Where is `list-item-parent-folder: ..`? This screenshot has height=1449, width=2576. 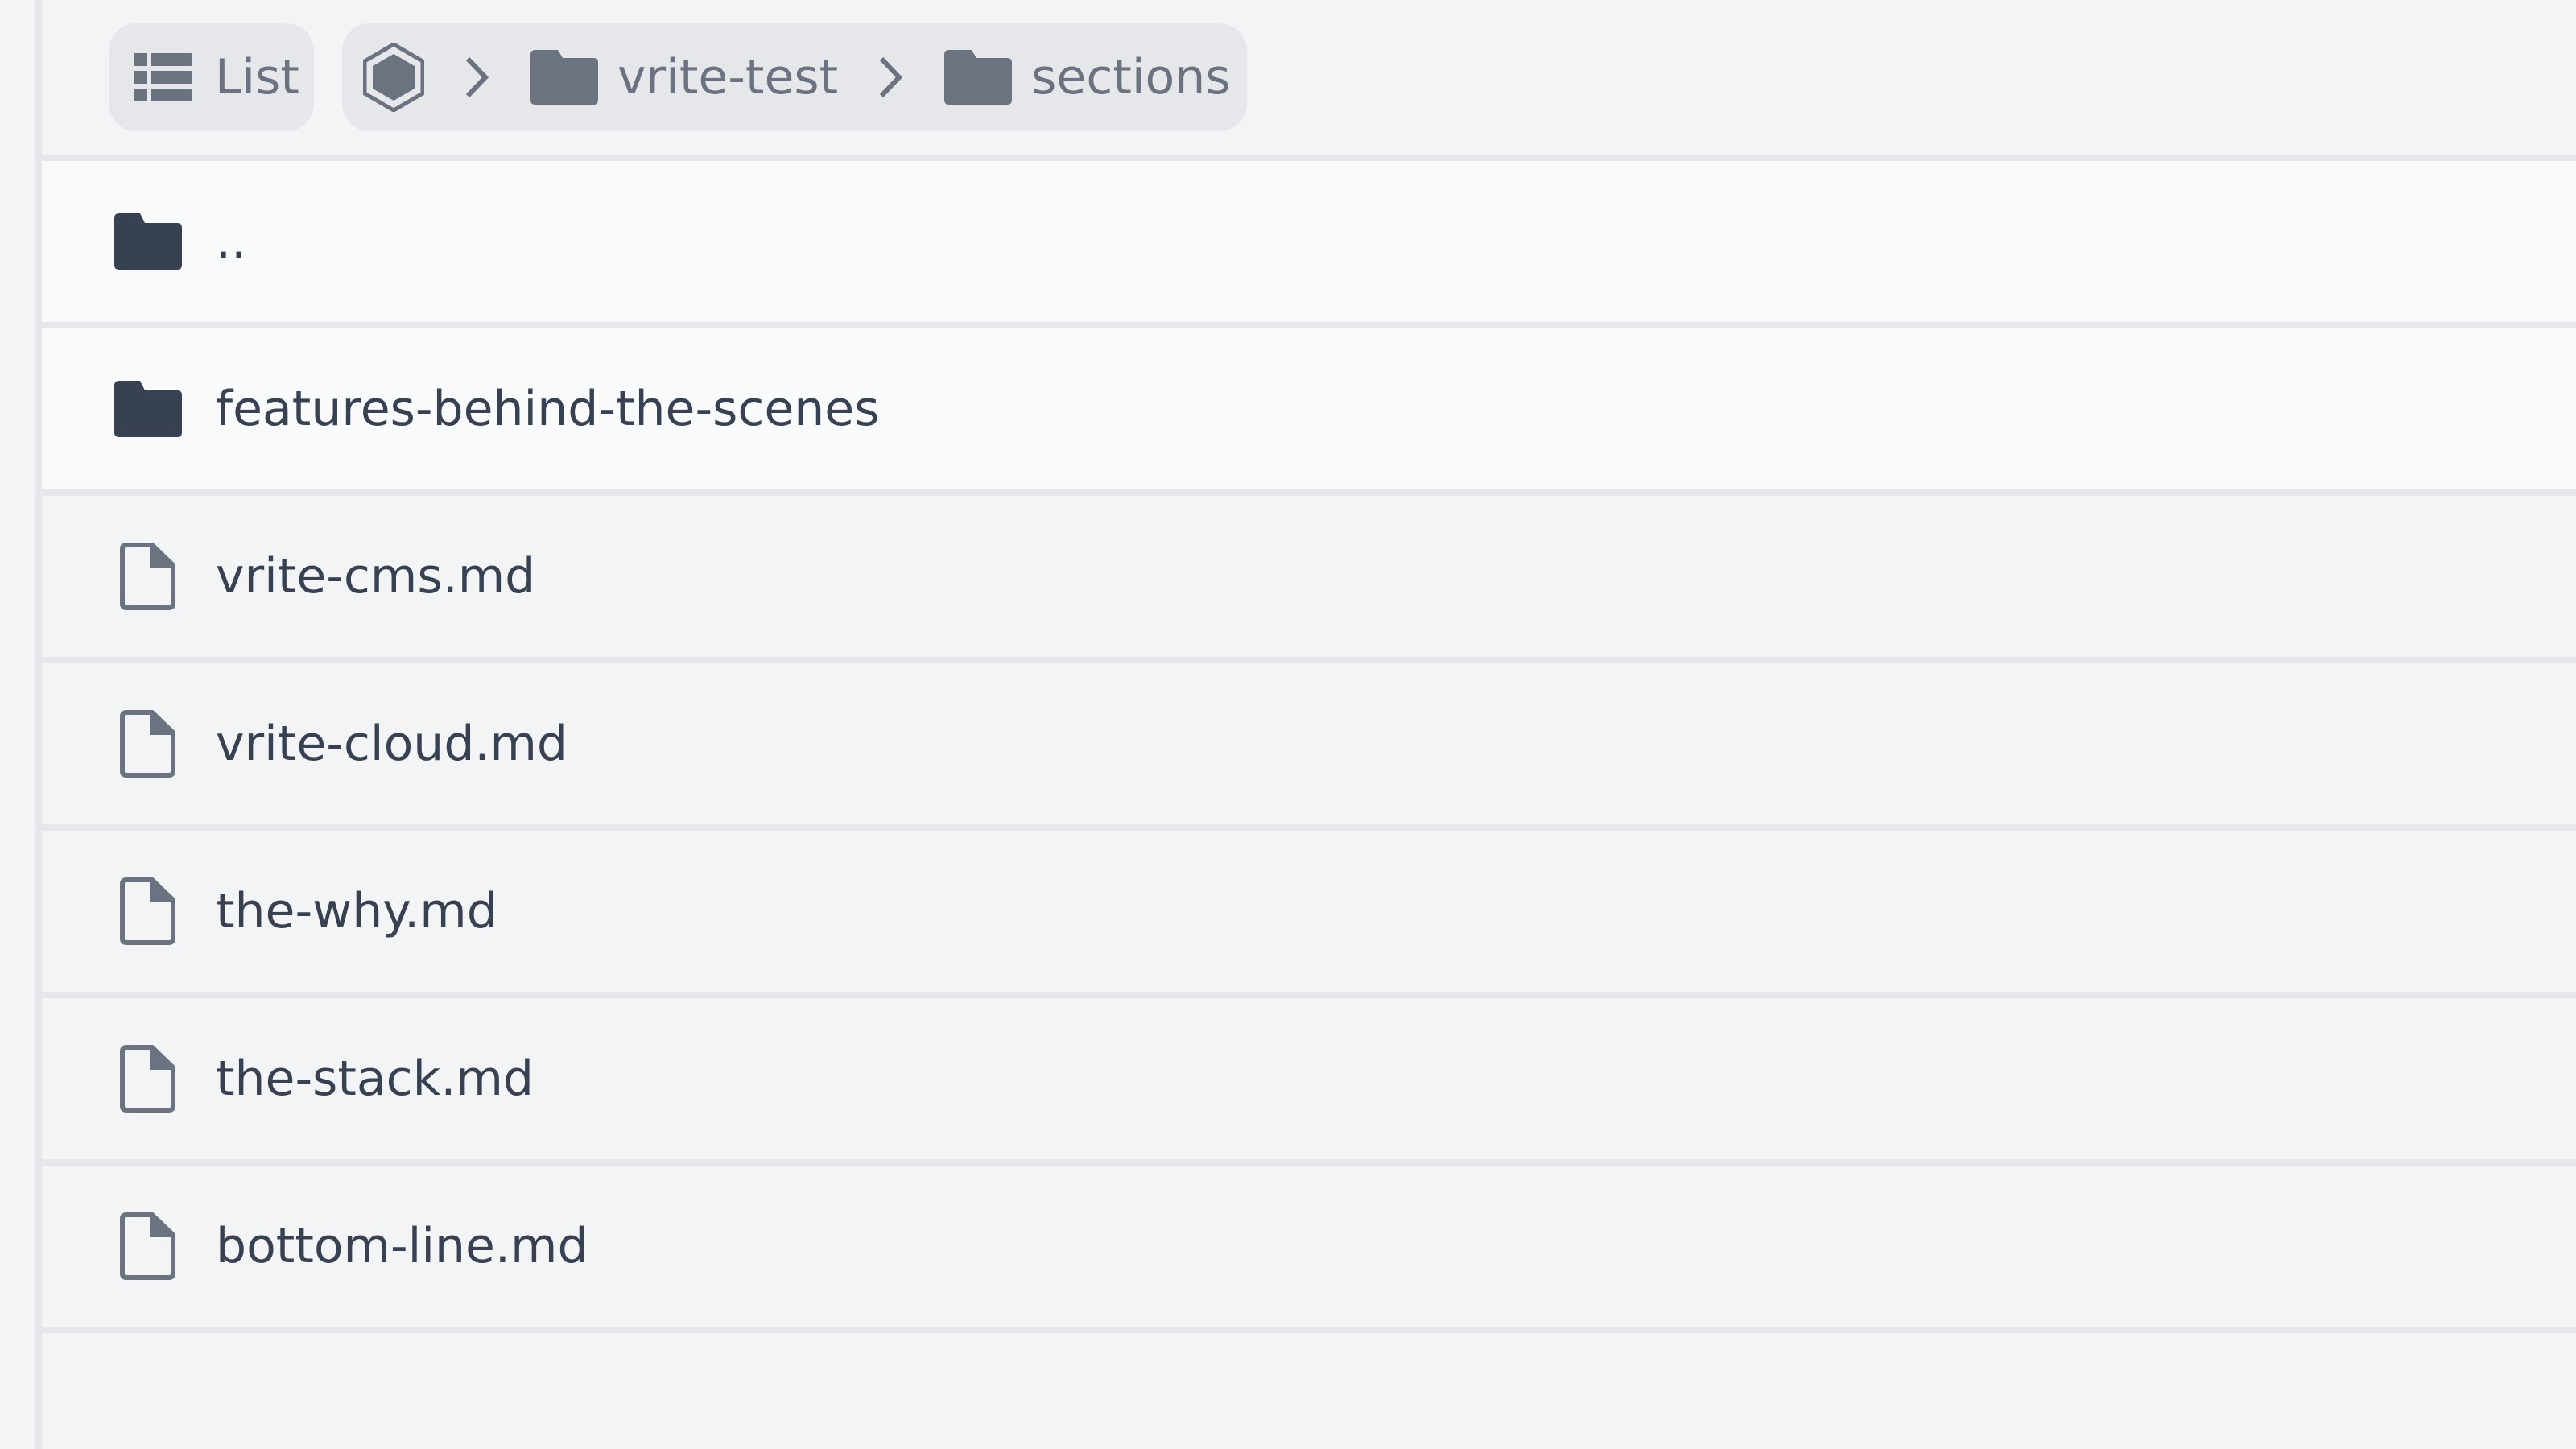
list-item-parent-folder: .. is located at coordinates (1309, 238).